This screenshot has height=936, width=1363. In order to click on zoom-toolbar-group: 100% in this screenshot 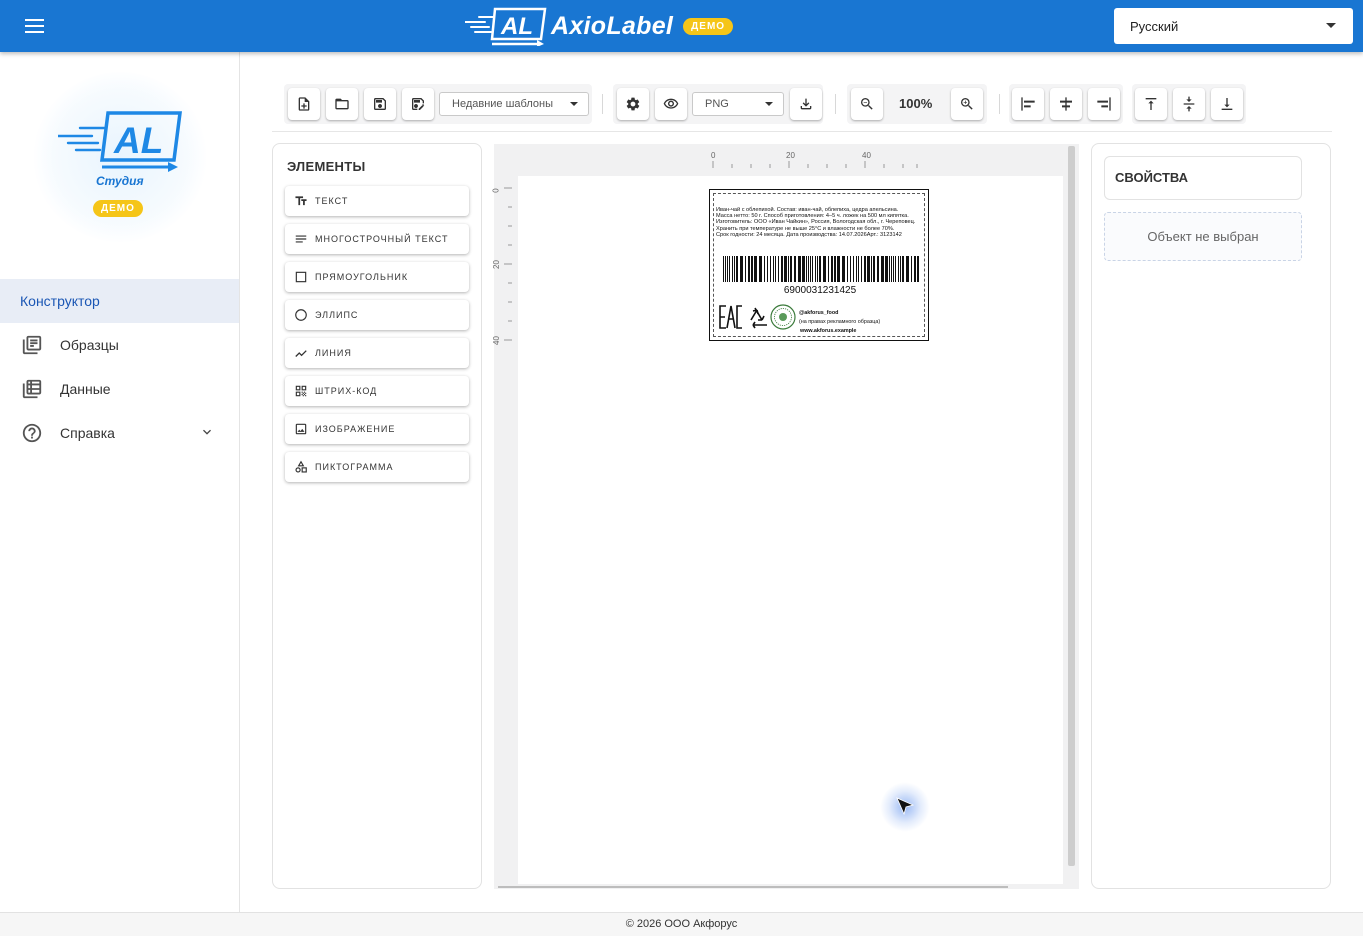, I will do `click(917, 104)`.